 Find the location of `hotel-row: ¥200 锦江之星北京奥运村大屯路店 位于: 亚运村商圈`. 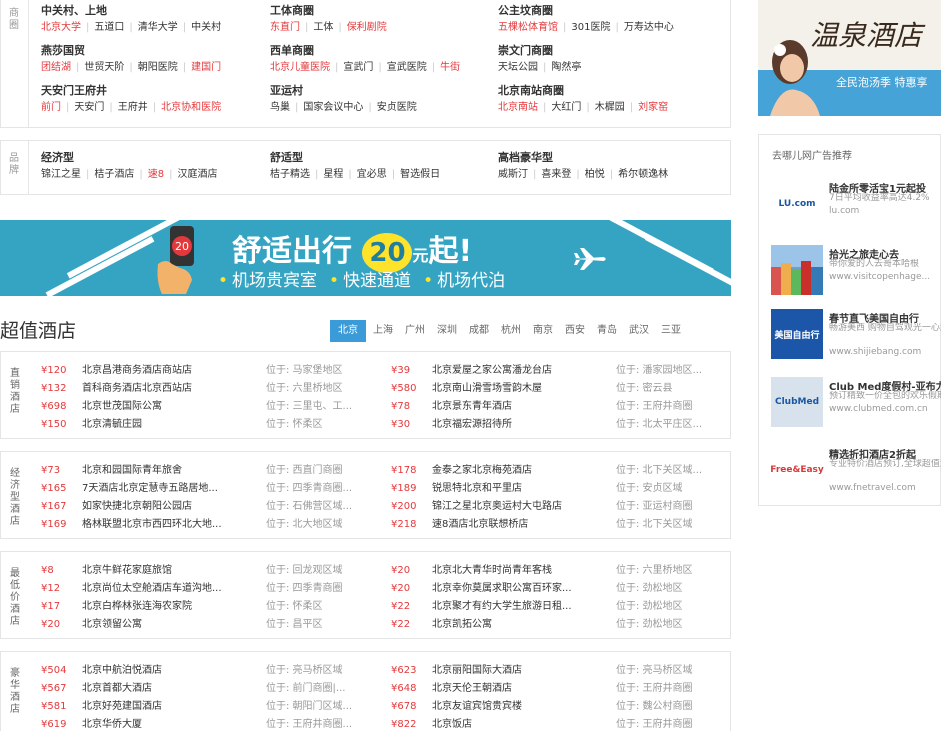

hotel-row: ¥200 锦江之星北京奥运村大屯路店 位于: 亚运村商圈 is located at coordinates (561, 507).